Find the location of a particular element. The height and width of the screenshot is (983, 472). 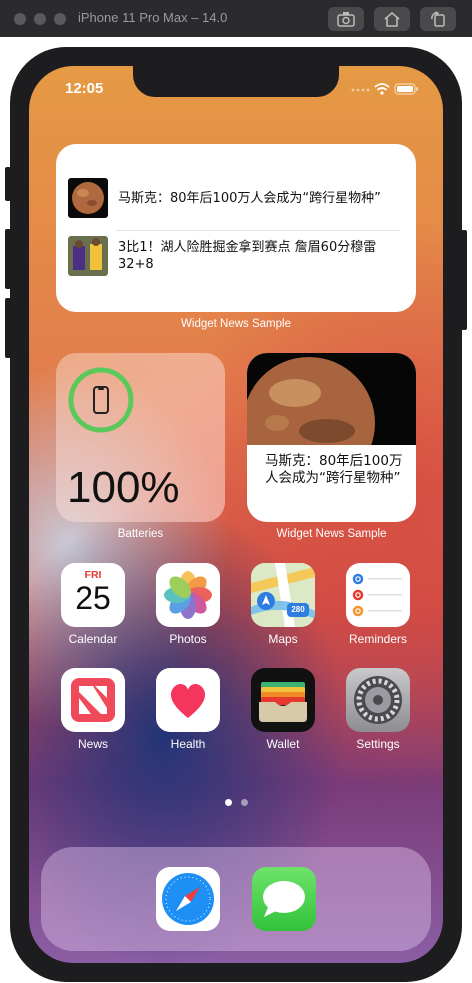

maps-icon is located at coordinates (283, 595).